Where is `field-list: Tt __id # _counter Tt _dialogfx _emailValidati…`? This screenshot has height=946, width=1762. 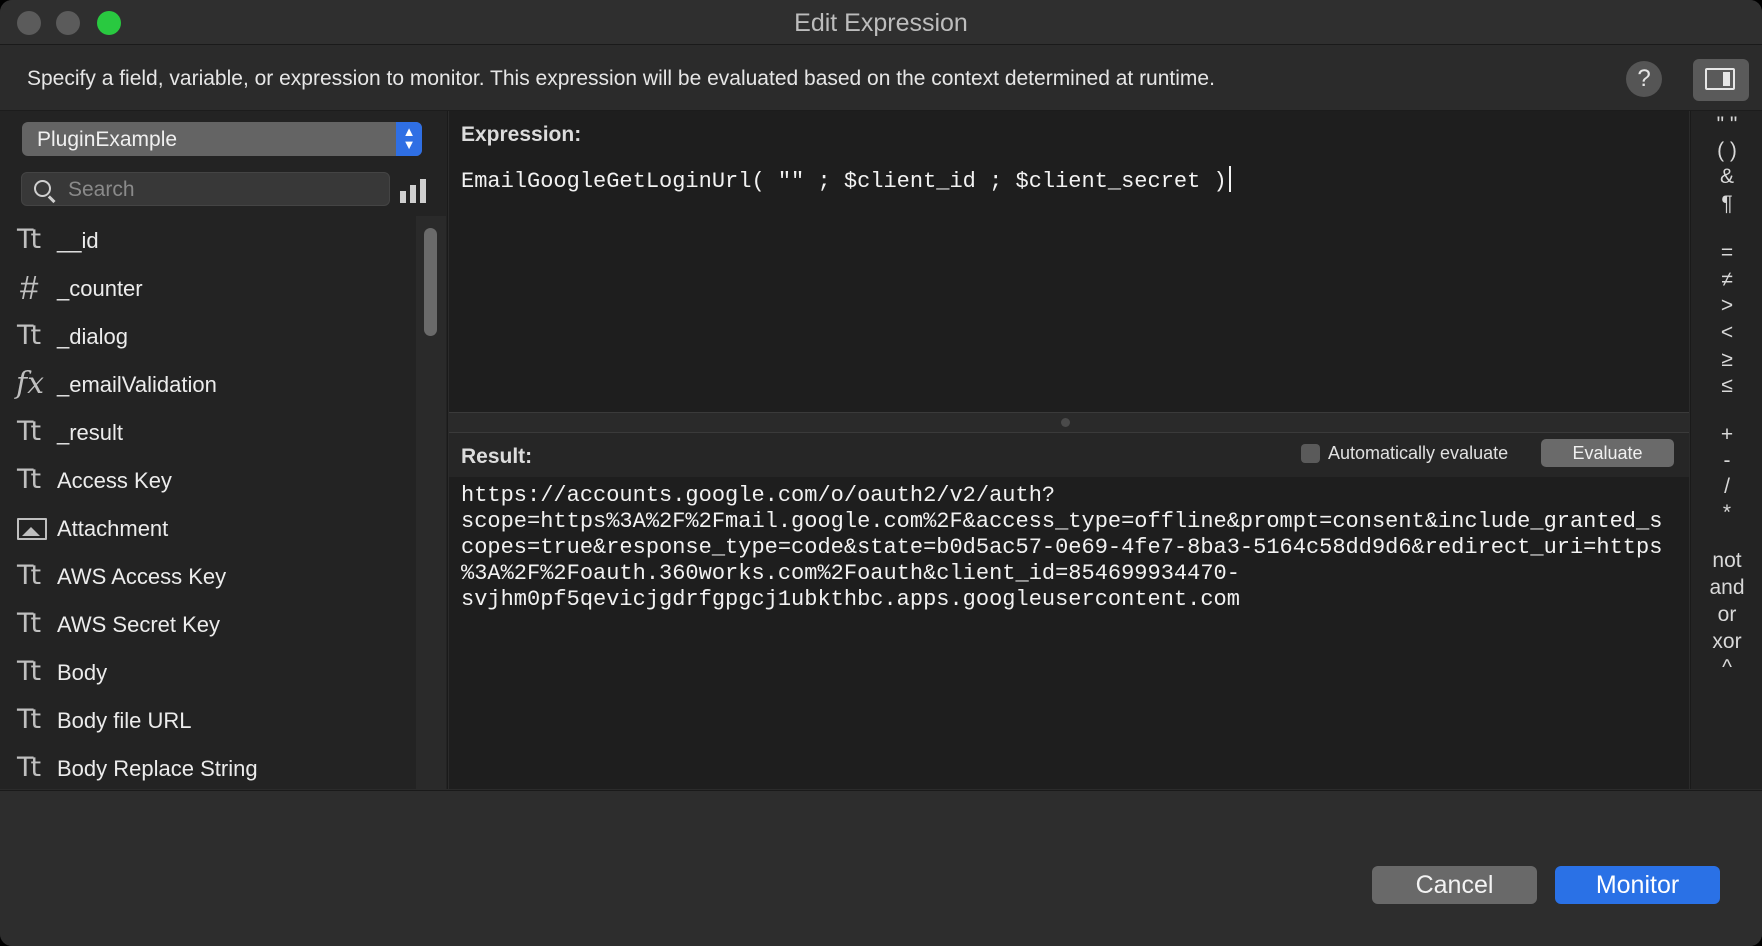 field-list: Tt __id # _counter Tt _dialogfx _emailValidati… is located at coordinates (206, 502).